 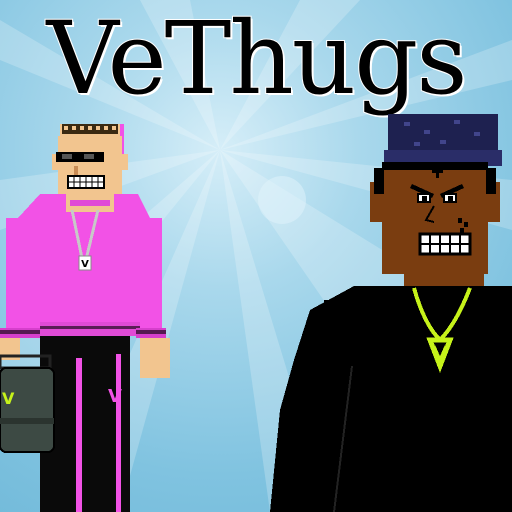 I want to click on face, so click(x=435, y=218).